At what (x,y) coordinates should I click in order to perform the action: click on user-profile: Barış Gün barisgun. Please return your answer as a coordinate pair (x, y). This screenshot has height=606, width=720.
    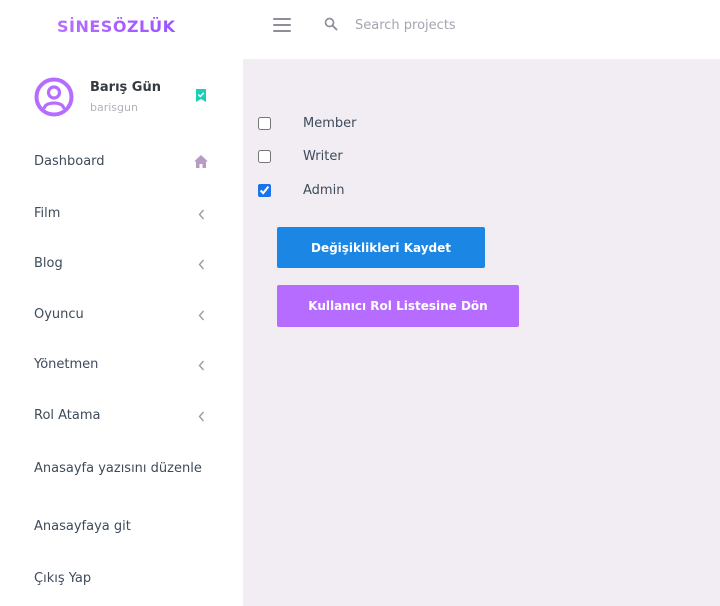
    Looking at the image, I should click on (129, 99).